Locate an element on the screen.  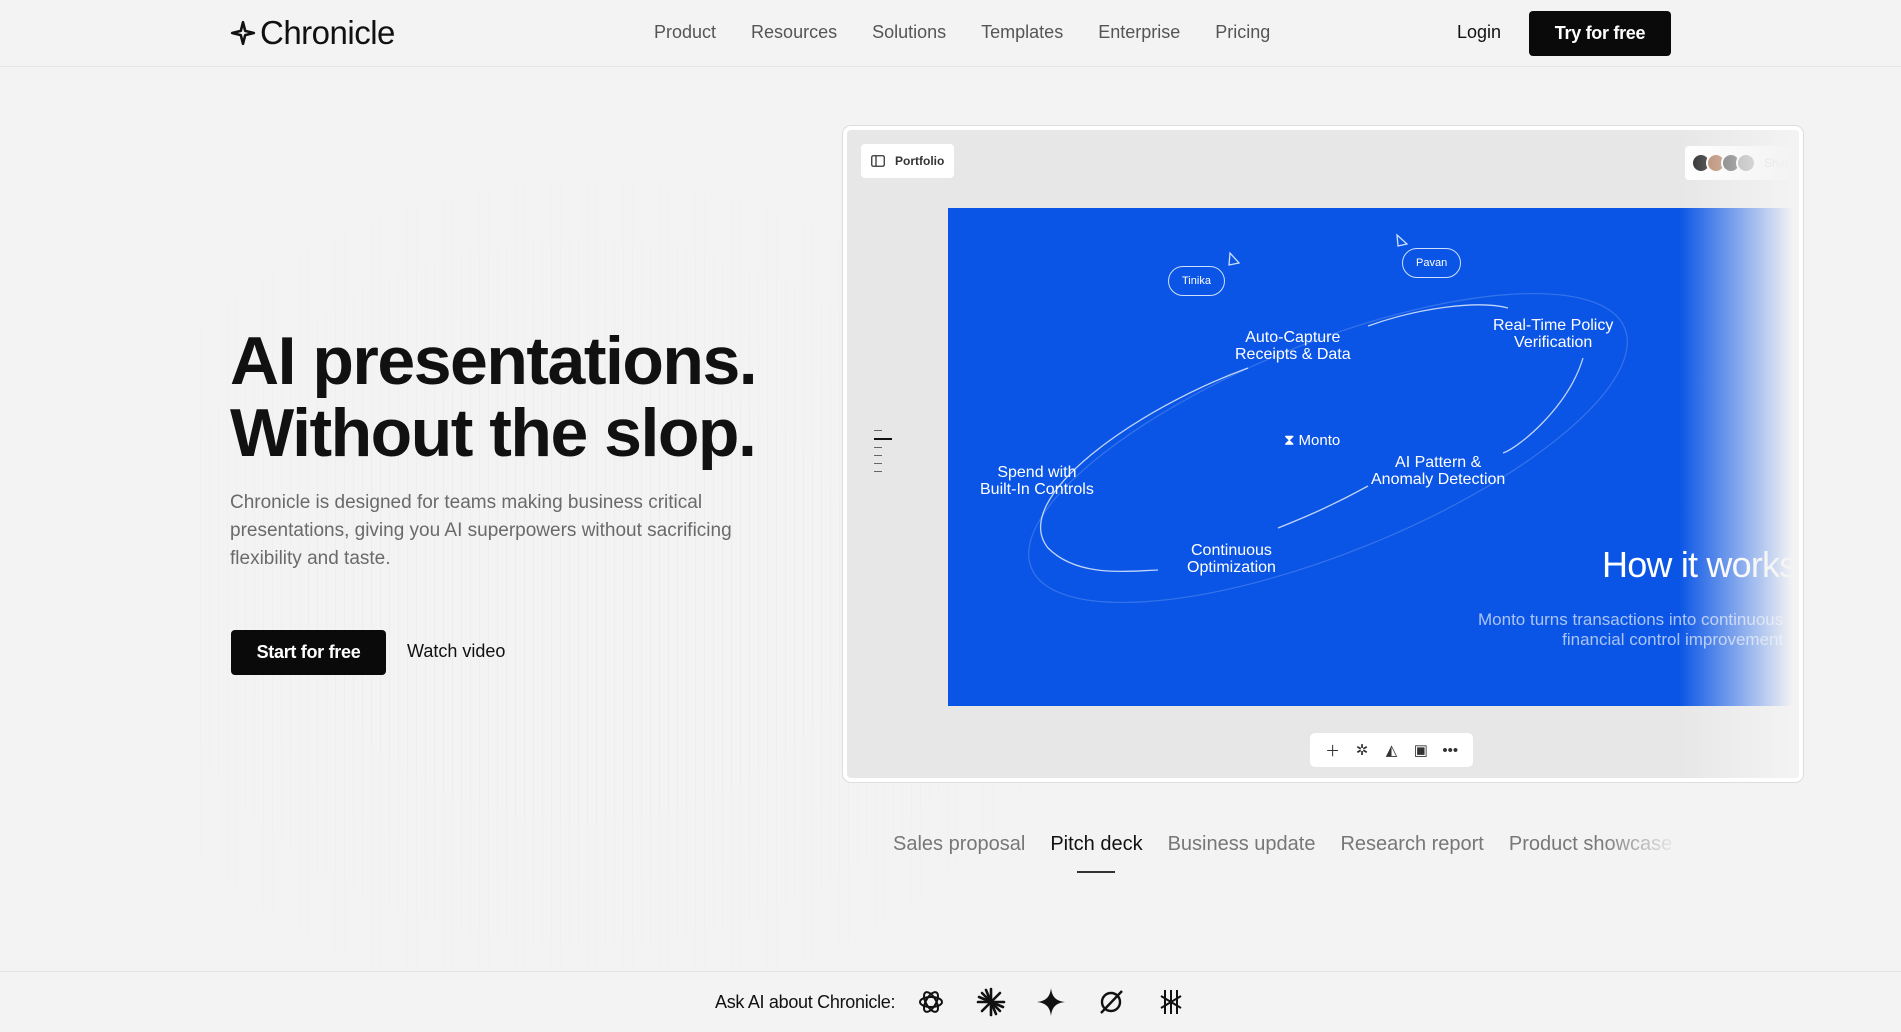
hero-title-line-2: Without the slop. is located at coordinates (493, 433).